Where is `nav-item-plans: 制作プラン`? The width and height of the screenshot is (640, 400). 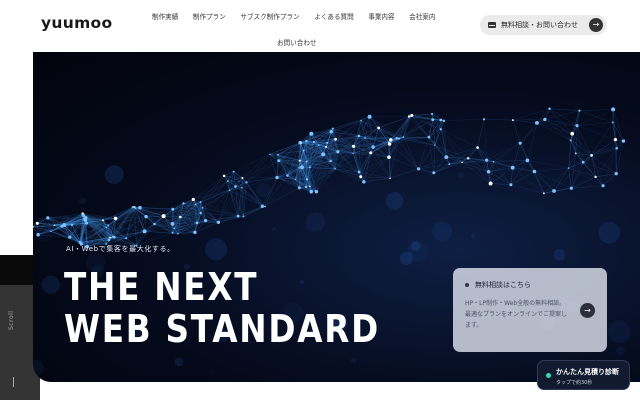
nav-item-plans: 制作プラン is located at coordinates (209, 16).